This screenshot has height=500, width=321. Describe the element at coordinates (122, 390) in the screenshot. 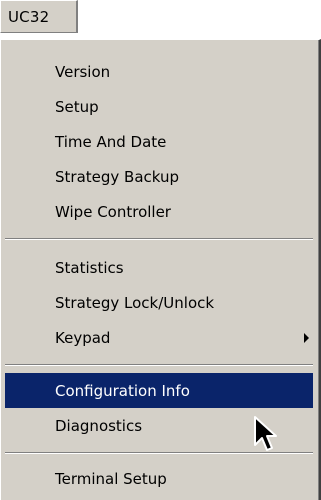

I see `menu-item-label: Configuration Info` at that location.